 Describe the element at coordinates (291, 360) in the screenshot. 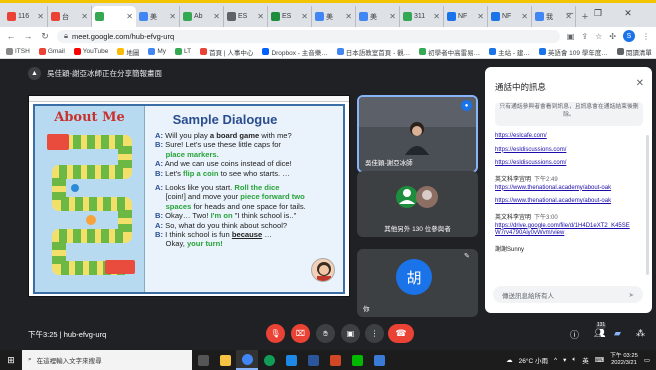

I see `store-app-icon` at that location.